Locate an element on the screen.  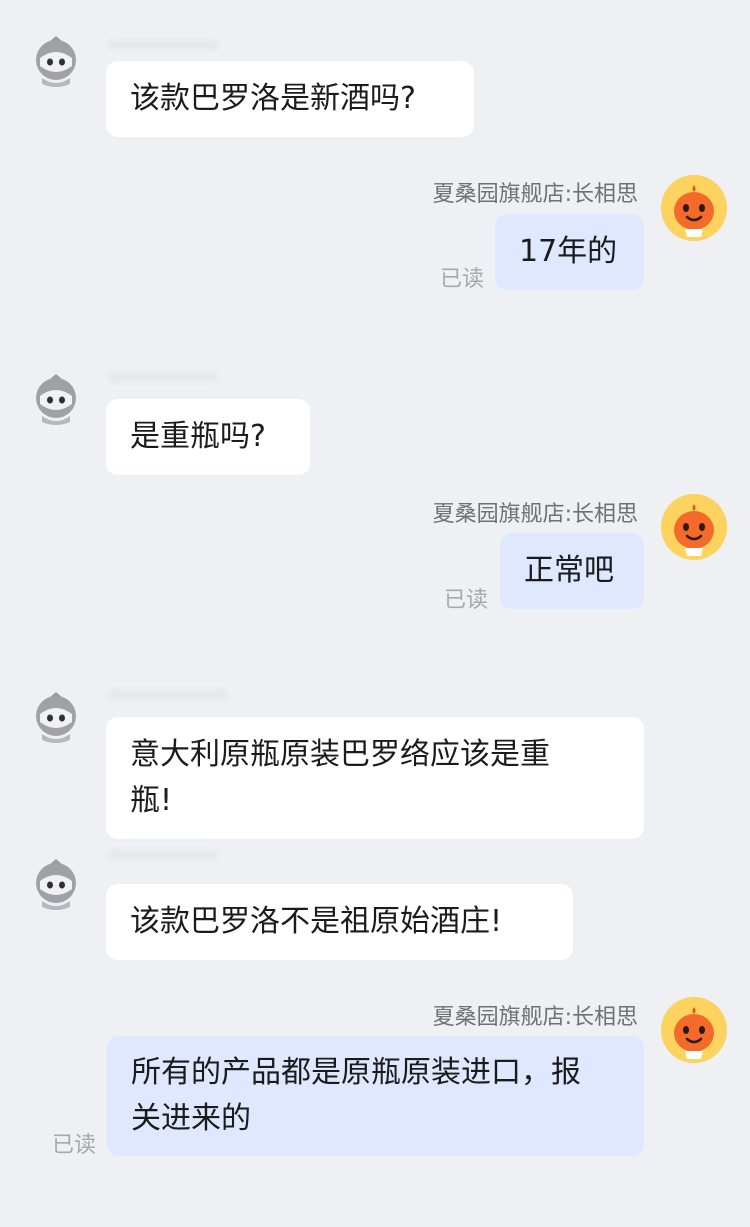
message-bubble: 意大利原瓶原装巴罗络应该是重 瓶! is located at coordinates (375, 778).